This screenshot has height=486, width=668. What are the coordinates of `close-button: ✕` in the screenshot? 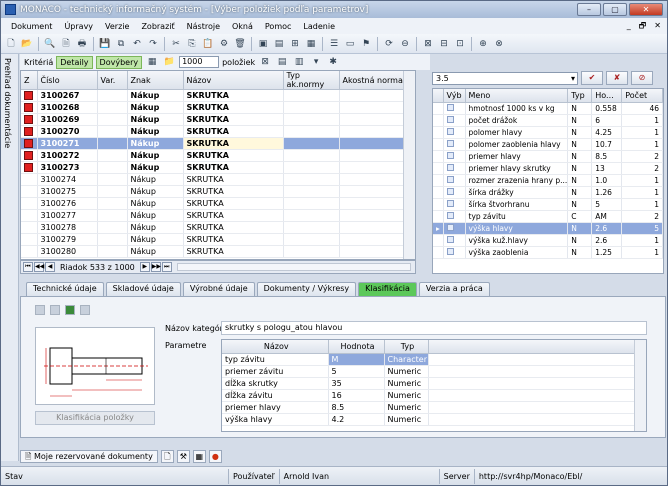 It's located at (646, 9).